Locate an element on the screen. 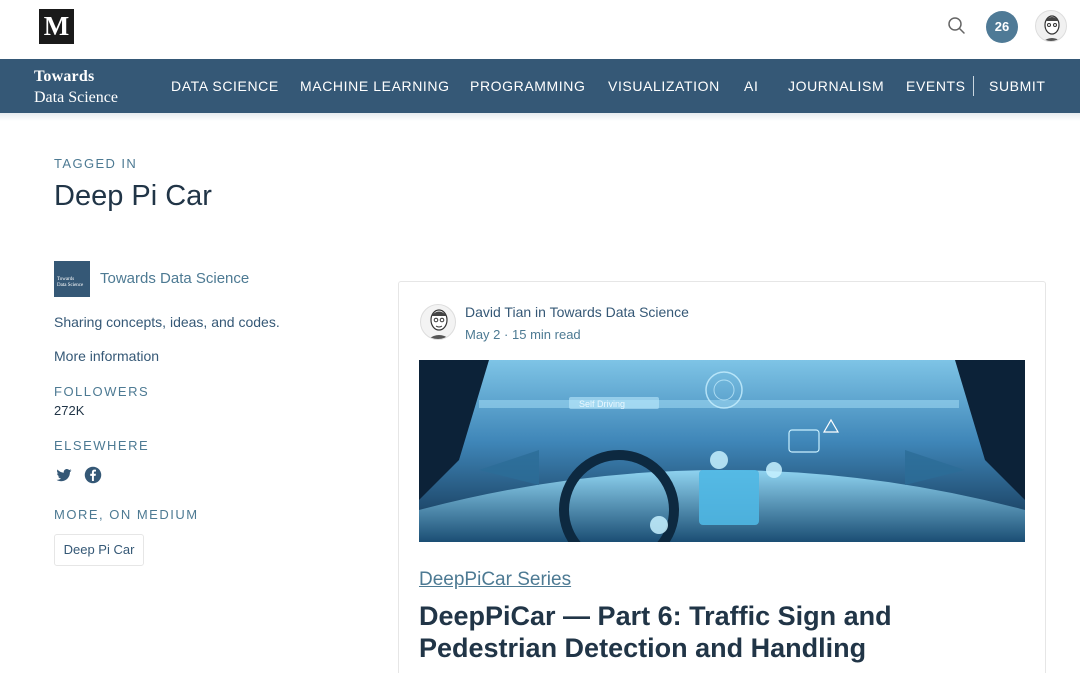 The height and width of the screenshot is (673, 1080). twitter-icon is located at coordinates (64, 475).